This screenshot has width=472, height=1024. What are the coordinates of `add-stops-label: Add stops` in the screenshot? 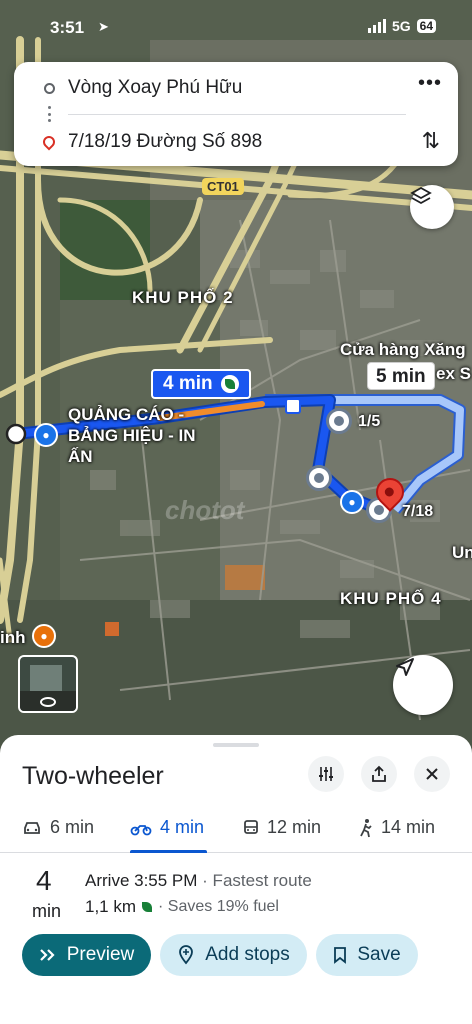 It's located at (247, 954).